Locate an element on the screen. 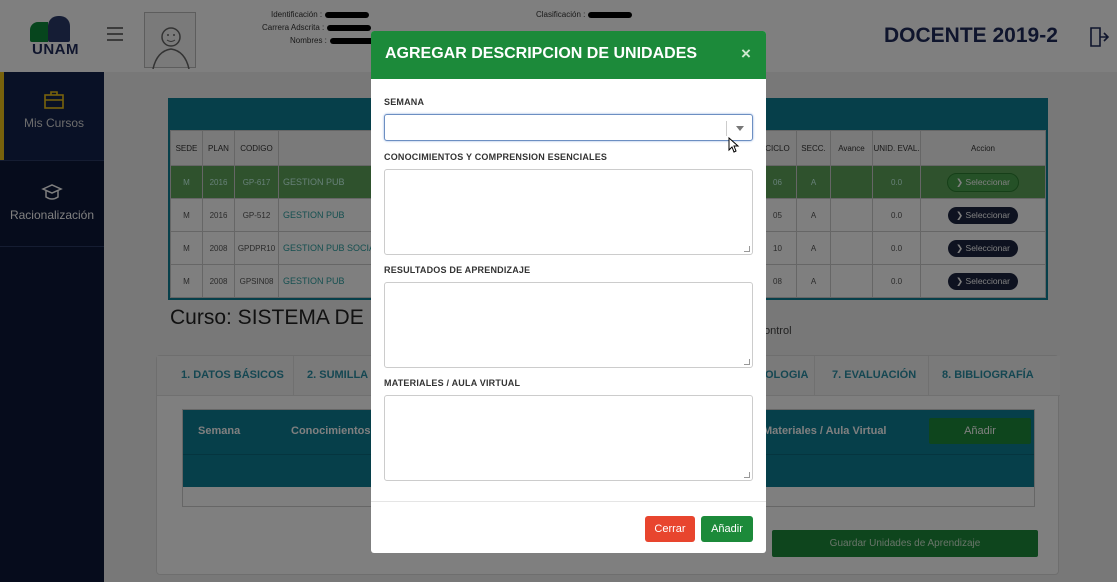 This screenshot has width=1117, height=582. chevron-down-icon is located at coordinates (740, 128).